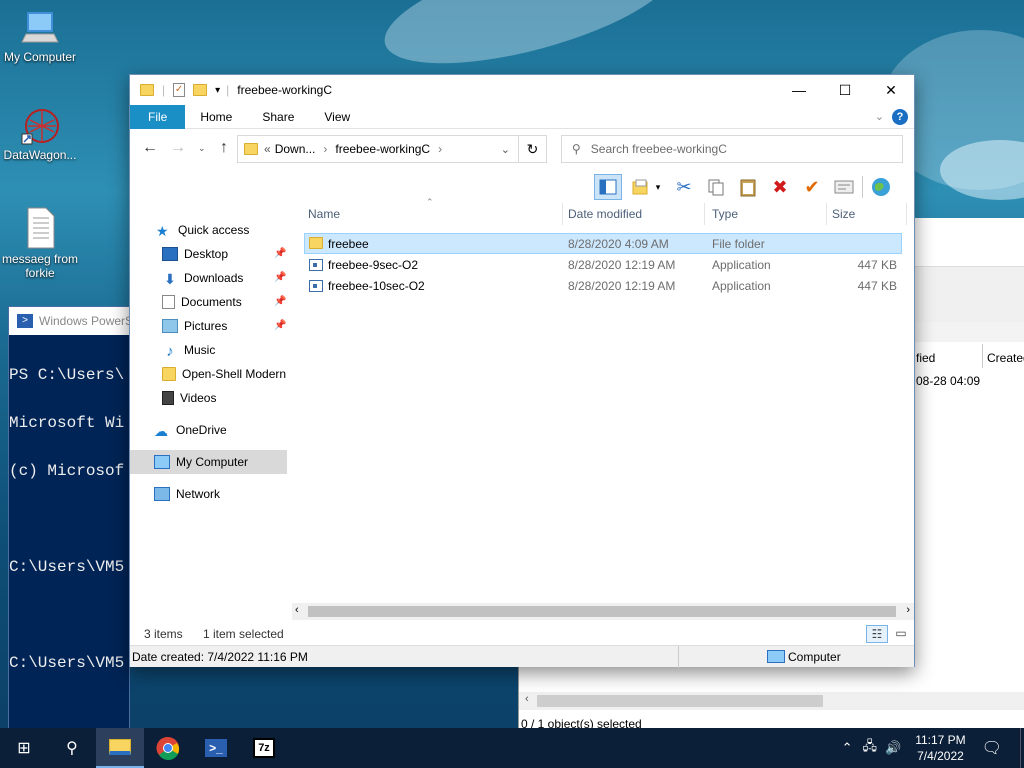 Image resolution: width=1024 pixels, height=768 pixels. What do you see at coordinates (202, 230) in the screenshot?
I see `nav-quick-access: ★ Quick access` at bounding box center [202, 230].